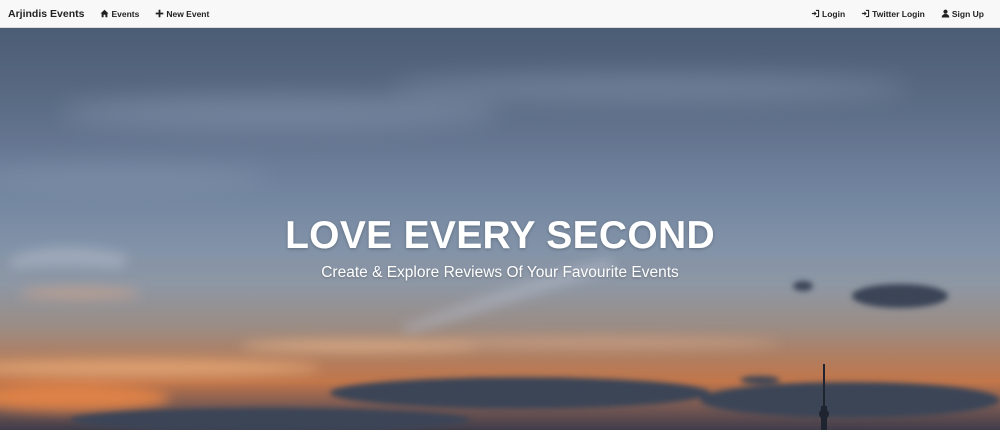  I want to click on nav-sign-up-link: Sign Up, so click(962, 14).